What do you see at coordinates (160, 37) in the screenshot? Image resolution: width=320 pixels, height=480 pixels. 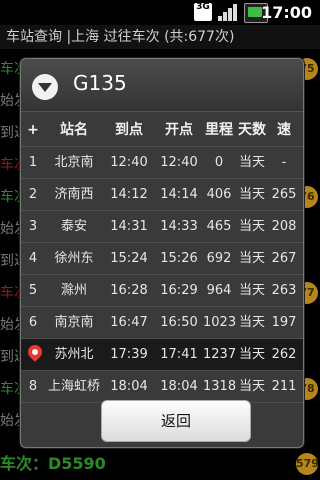 I see `page-title: 车站查询 |上海 过往车次 (共:677次)` at bounding box center [160, 37].